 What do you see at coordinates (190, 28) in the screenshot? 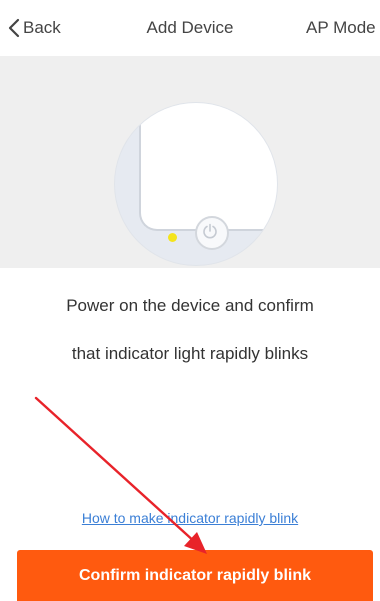
I see `navigation-bar: Back Add Device AP Mode` at bounding box center [190, 28].